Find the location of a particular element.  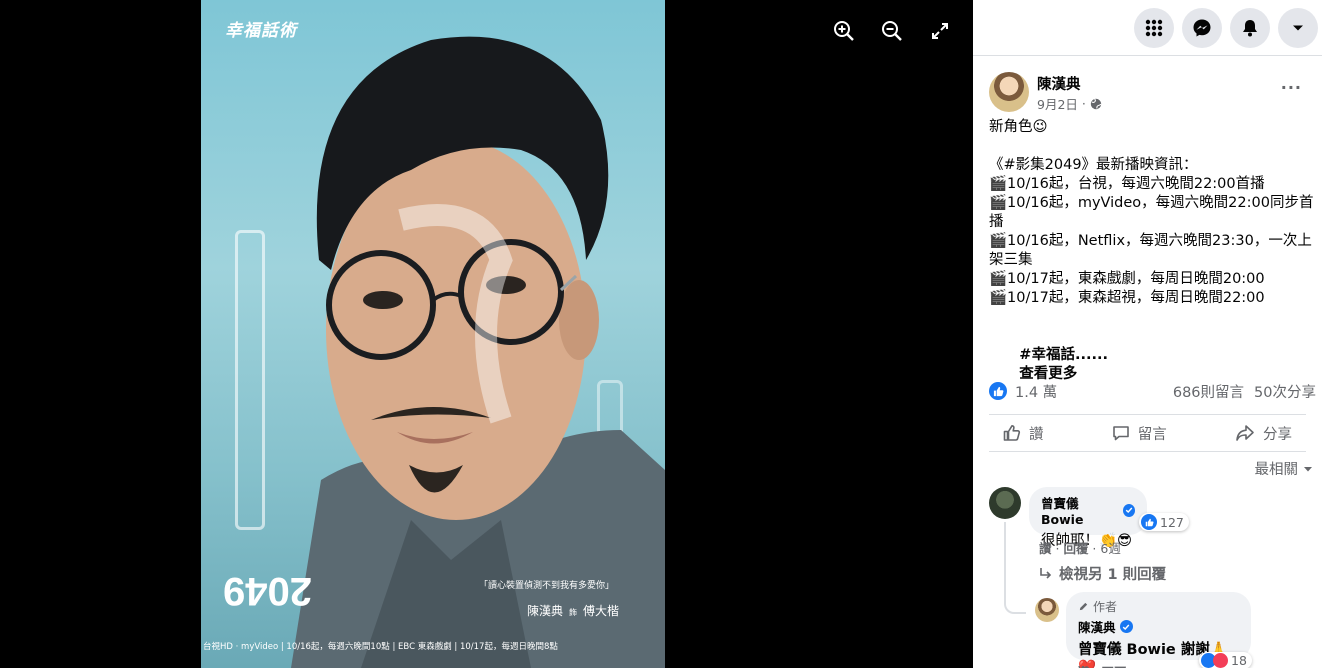

share-label: 分享 is located at coordinates (1277, 434).